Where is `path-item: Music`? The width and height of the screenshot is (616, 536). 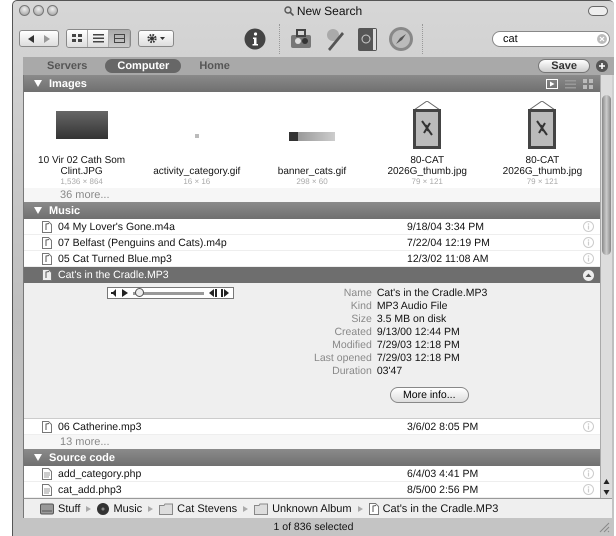 path-item: Music is located at coordinates (127, 508).